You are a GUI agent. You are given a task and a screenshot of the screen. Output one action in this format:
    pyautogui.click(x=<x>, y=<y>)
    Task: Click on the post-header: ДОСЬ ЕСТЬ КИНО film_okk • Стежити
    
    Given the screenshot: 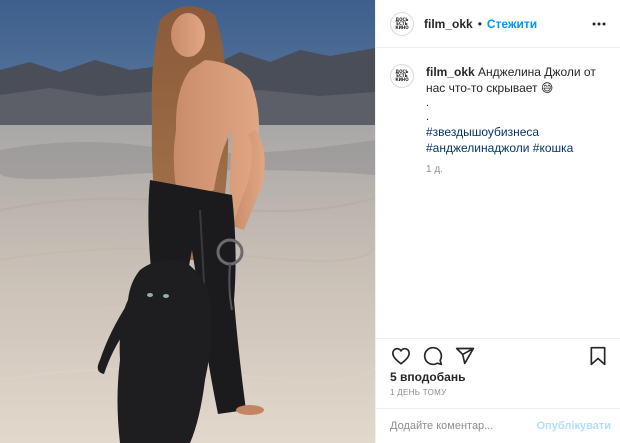 What is the action you would take?
    pyautogui.click(x=498, y=24)
    